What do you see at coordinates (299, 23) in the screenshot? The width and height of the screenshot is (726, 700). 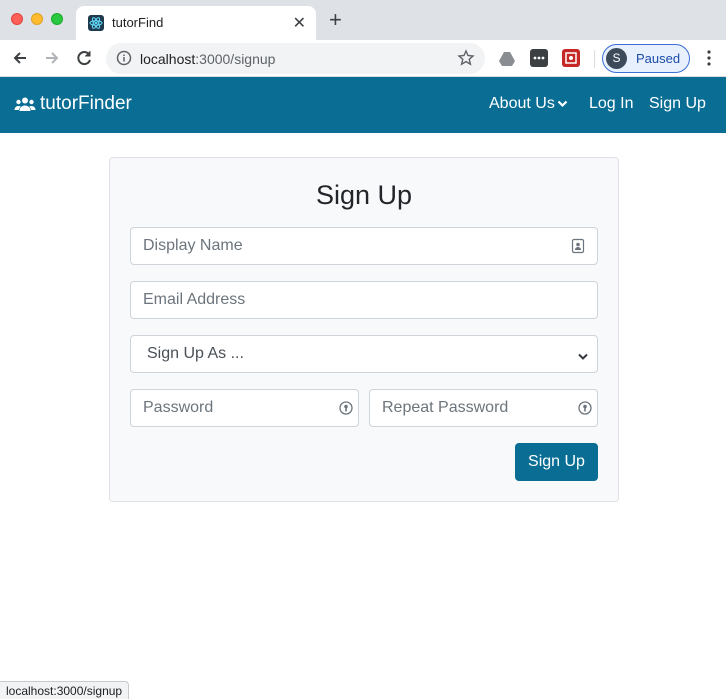 I see `tab-close-icon: ✕` at bounding box center [299, 23].